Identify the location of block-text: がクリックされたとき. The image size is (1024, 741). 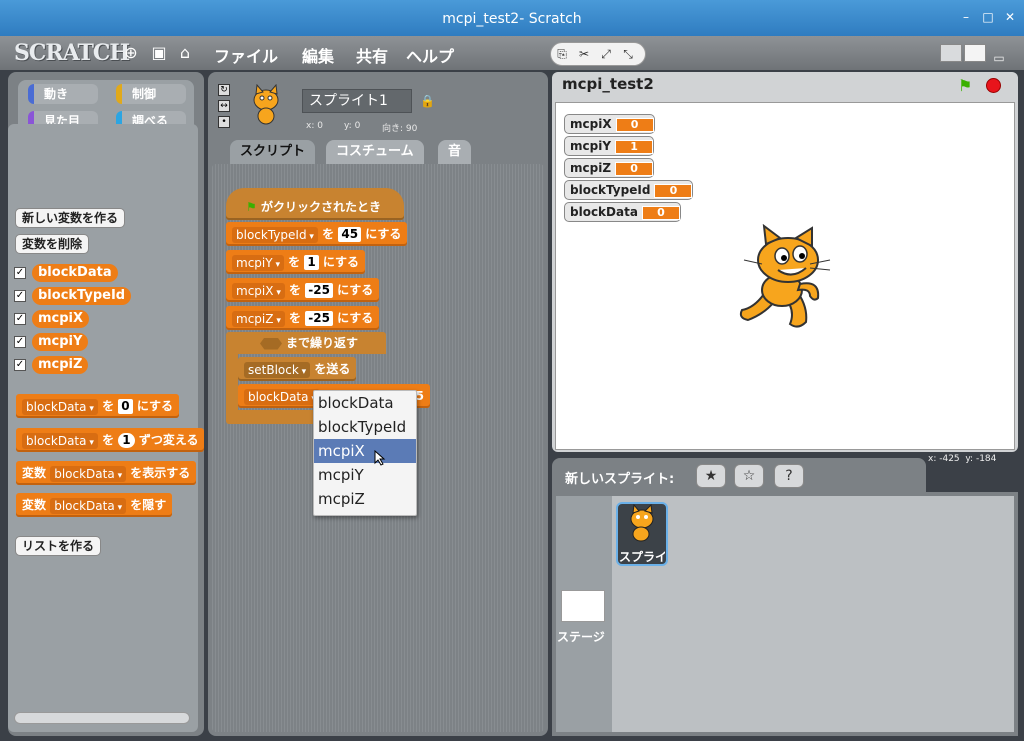
(320, 207).